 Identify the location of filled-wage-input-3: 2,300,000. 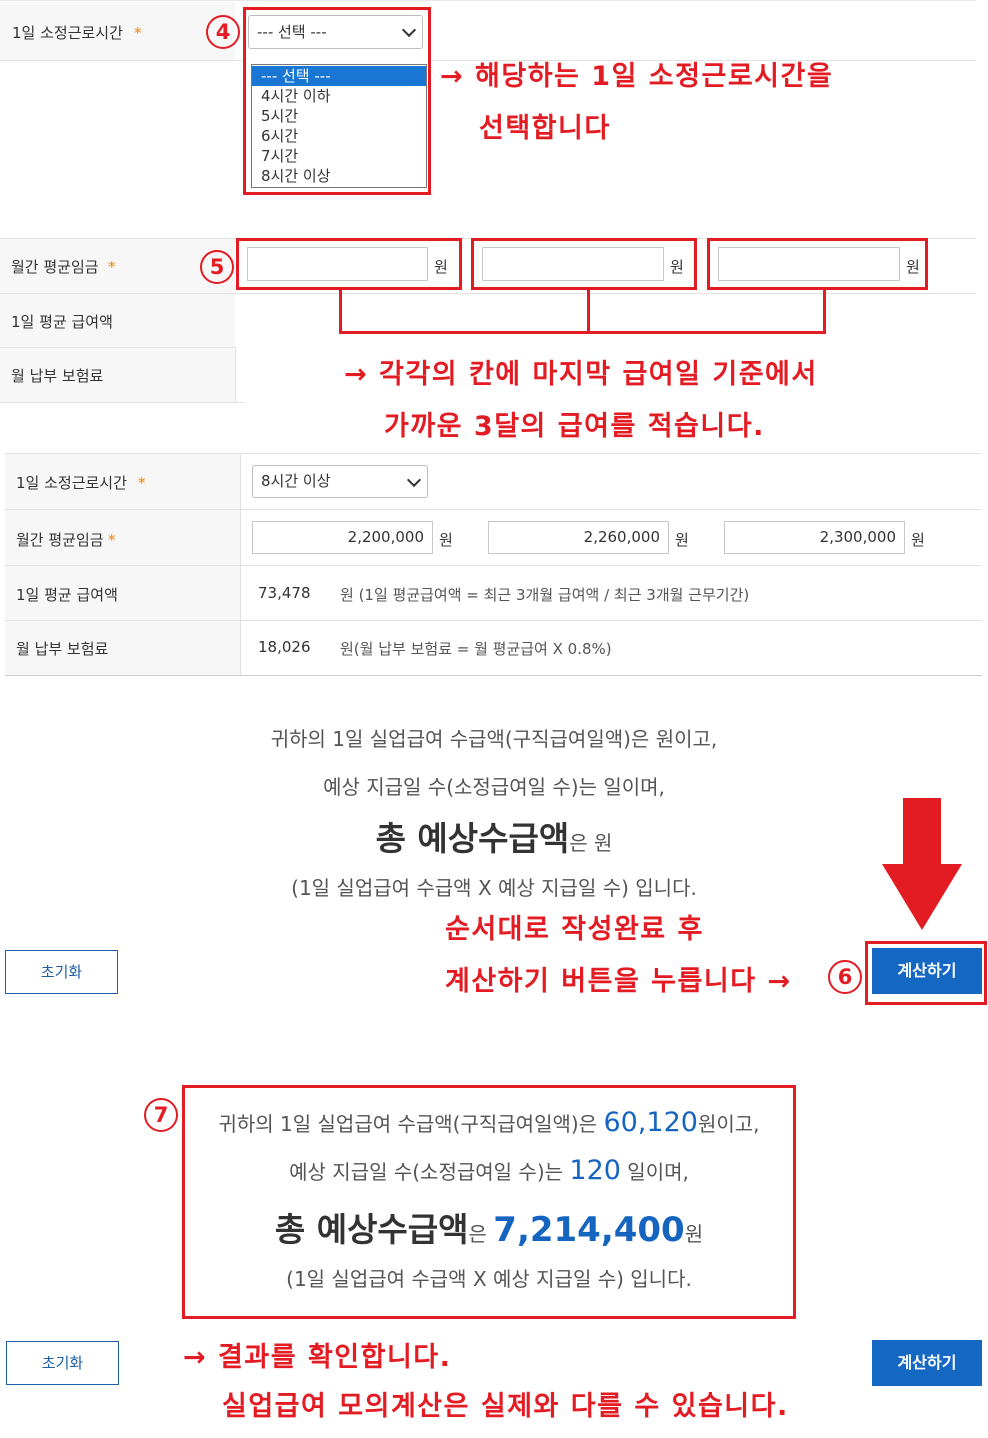
(814, 537).